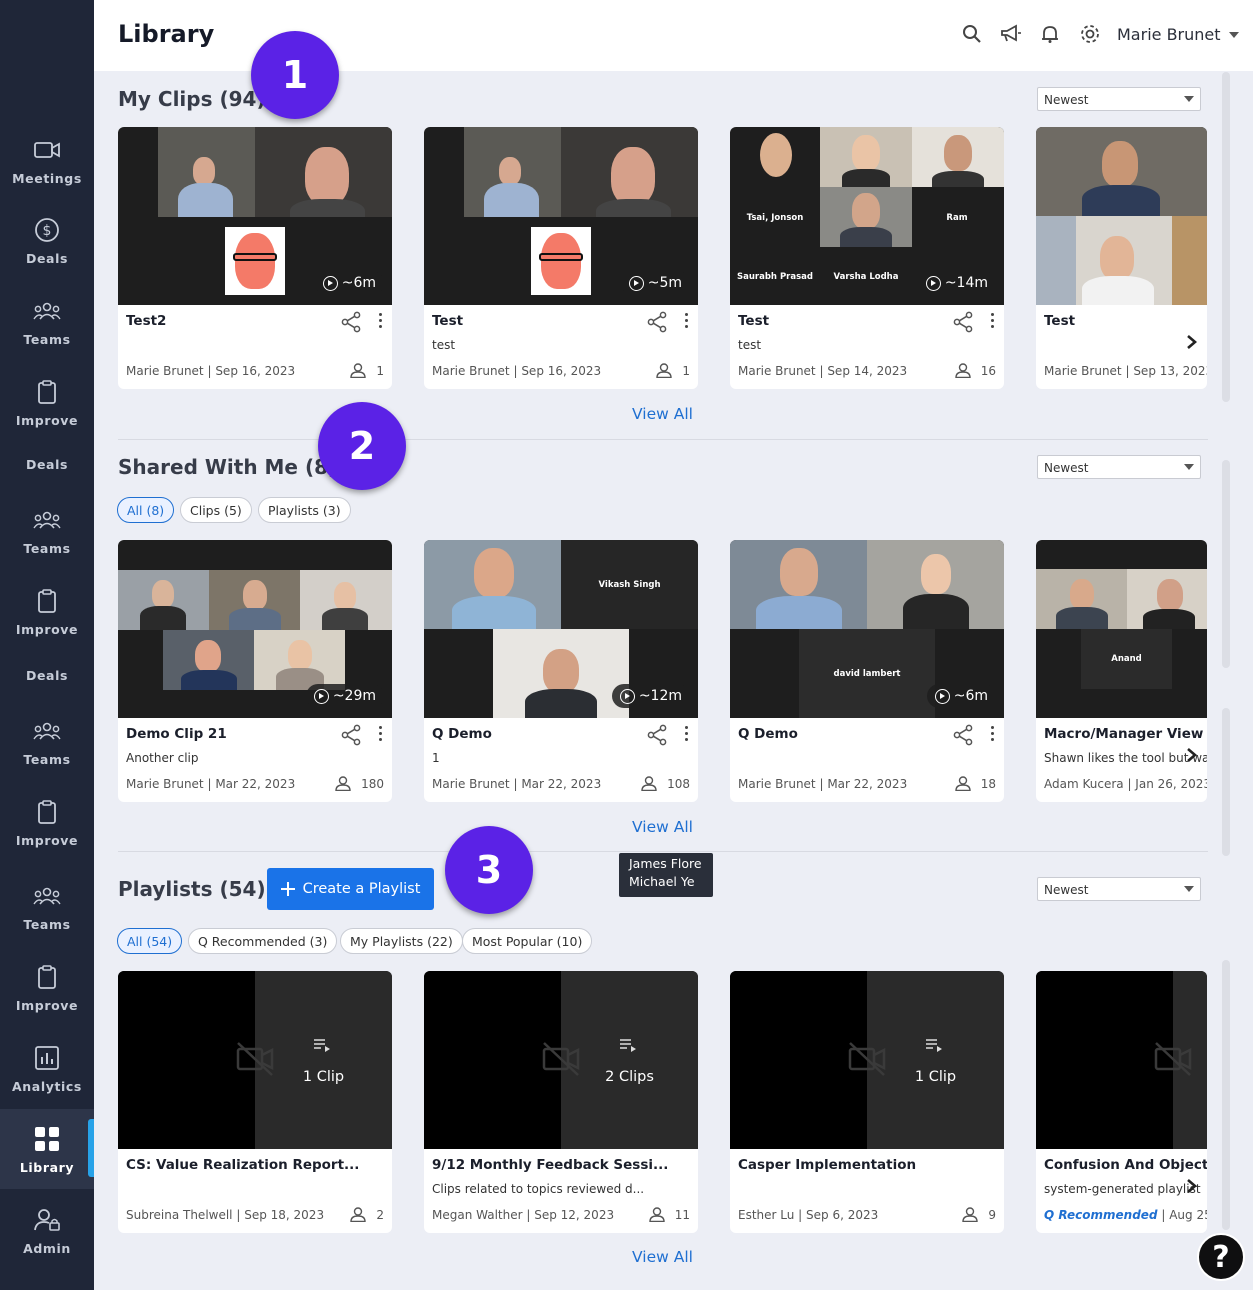  I want to click on user-menu: Marie Brunet, so click(1178, 34).